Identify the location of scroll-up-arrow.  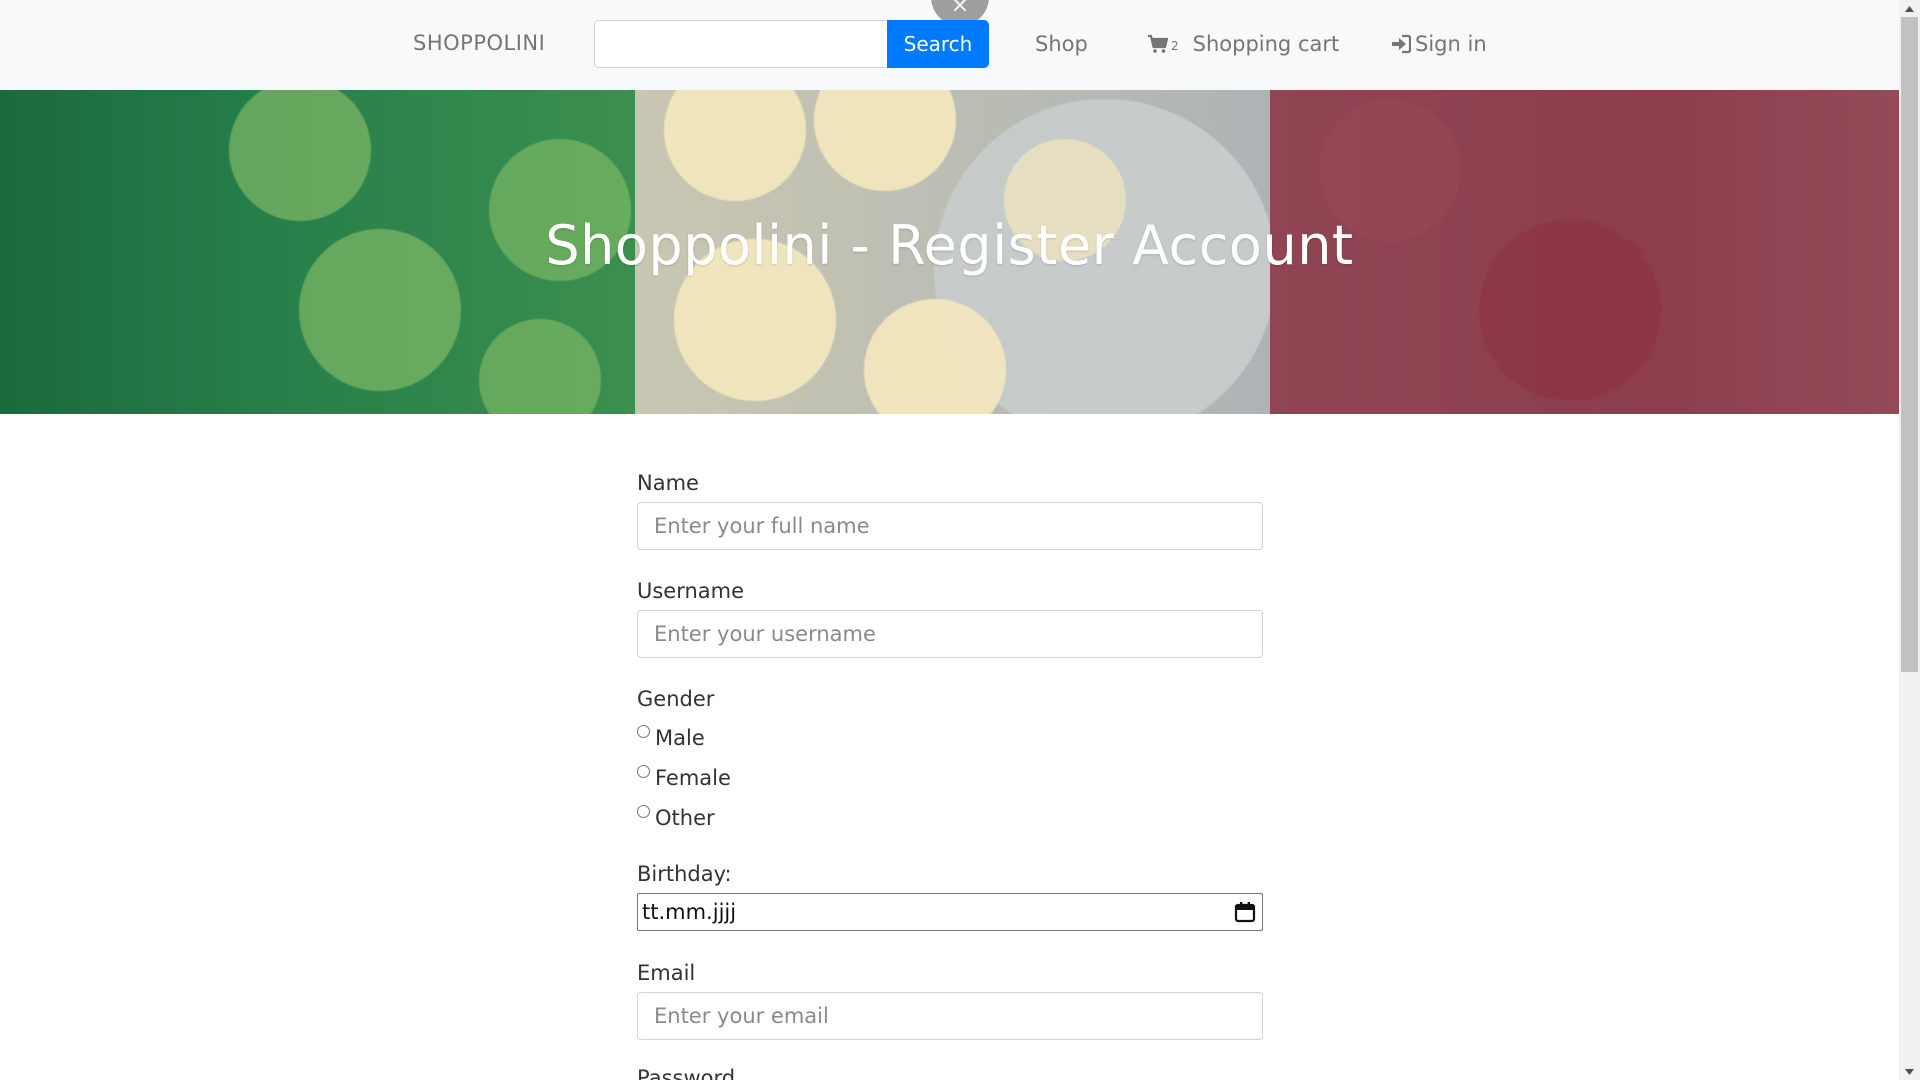
(1909, 8).